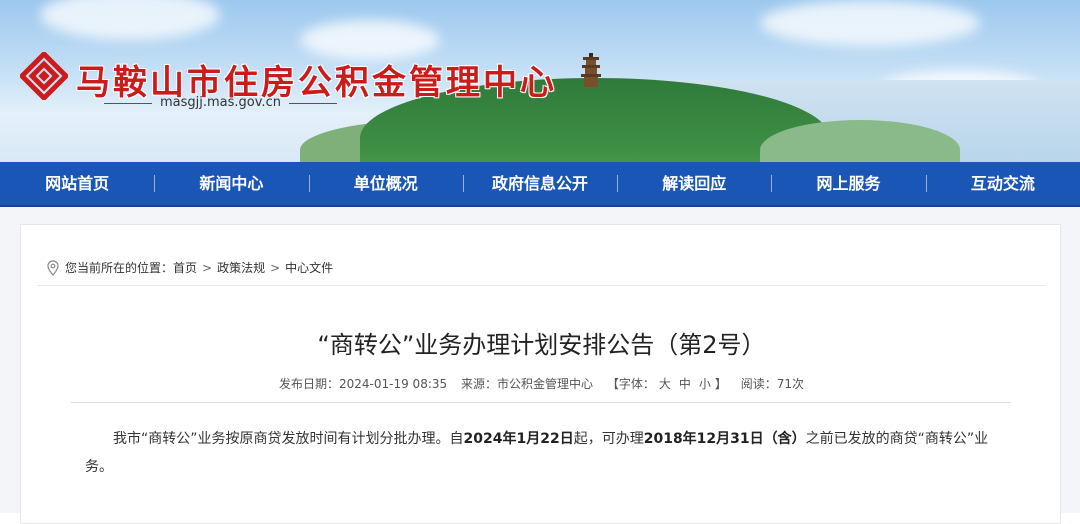  Describe the element at coordinates (309, 267) in the screenshot. I see `breadcrumb-center-docs: 中心文件` at that location.